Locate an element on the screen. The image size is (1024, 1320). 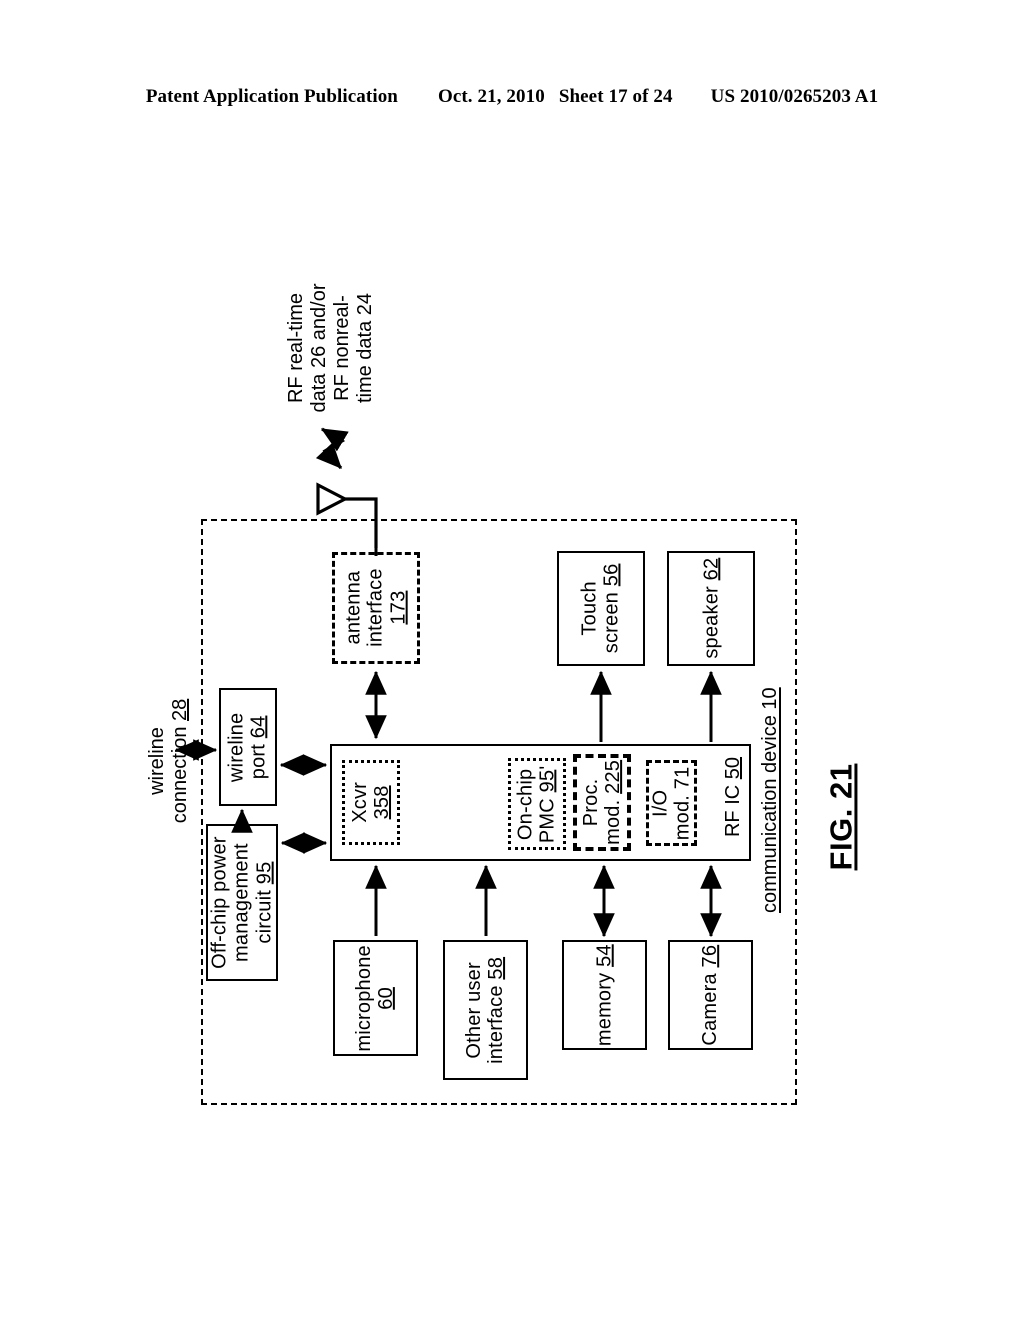
speaker-block: speaker 62 is located at coordinates (711, 608).